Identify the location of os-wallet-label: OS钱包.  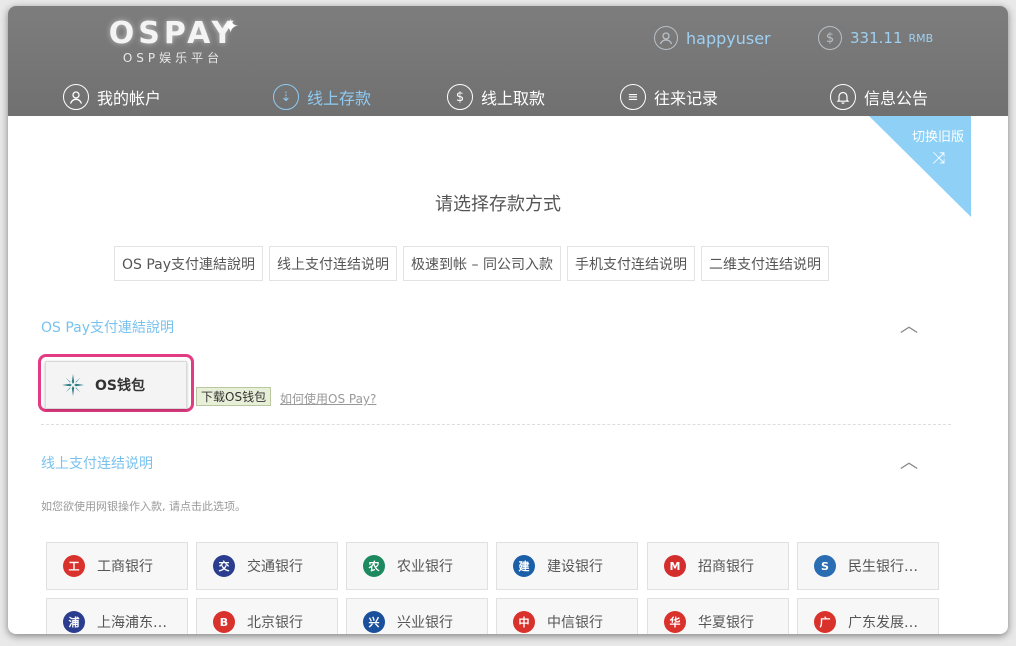
(120, 386).